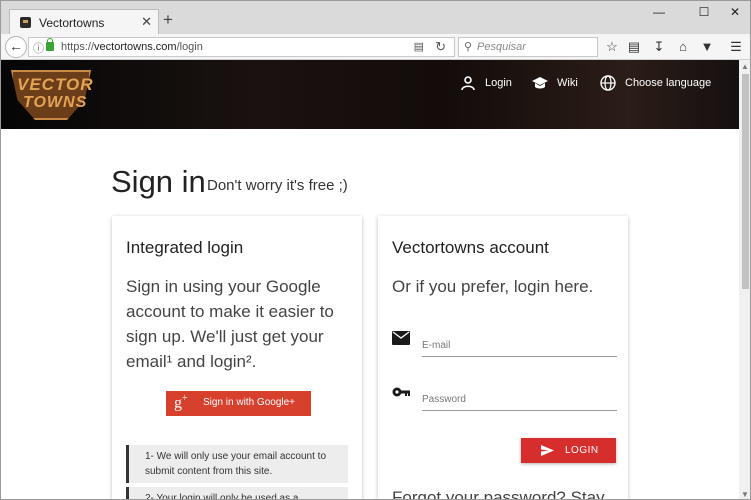 This screenshot has height=500, width=751. What do you see at coordinates (72, 23) in the screenshot?
I see `tab-title: Vectortowns` at bounding box center [72, 23].